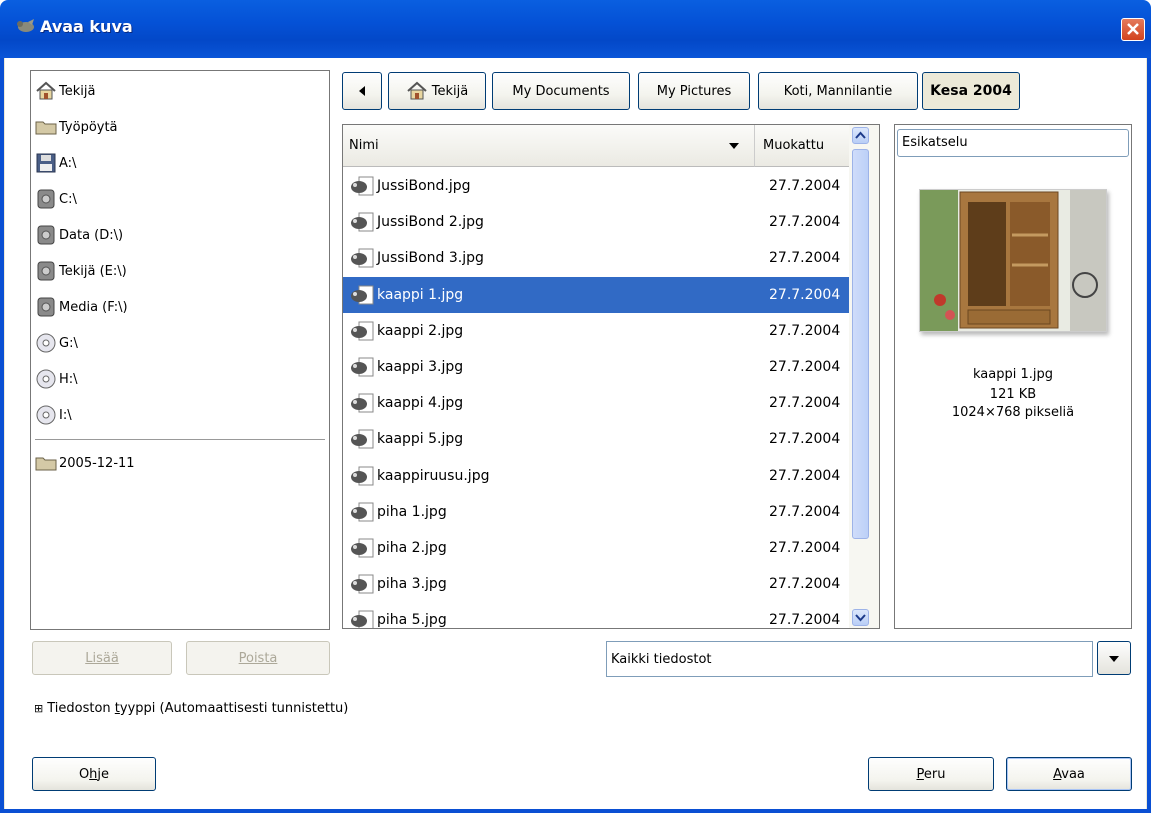 This screenshot has width=1151, height=813. What do you see at coordinates (412, 620) in the screenshot?
I see `file-name: piha 5.jpg` at bounding box center [412, 620].